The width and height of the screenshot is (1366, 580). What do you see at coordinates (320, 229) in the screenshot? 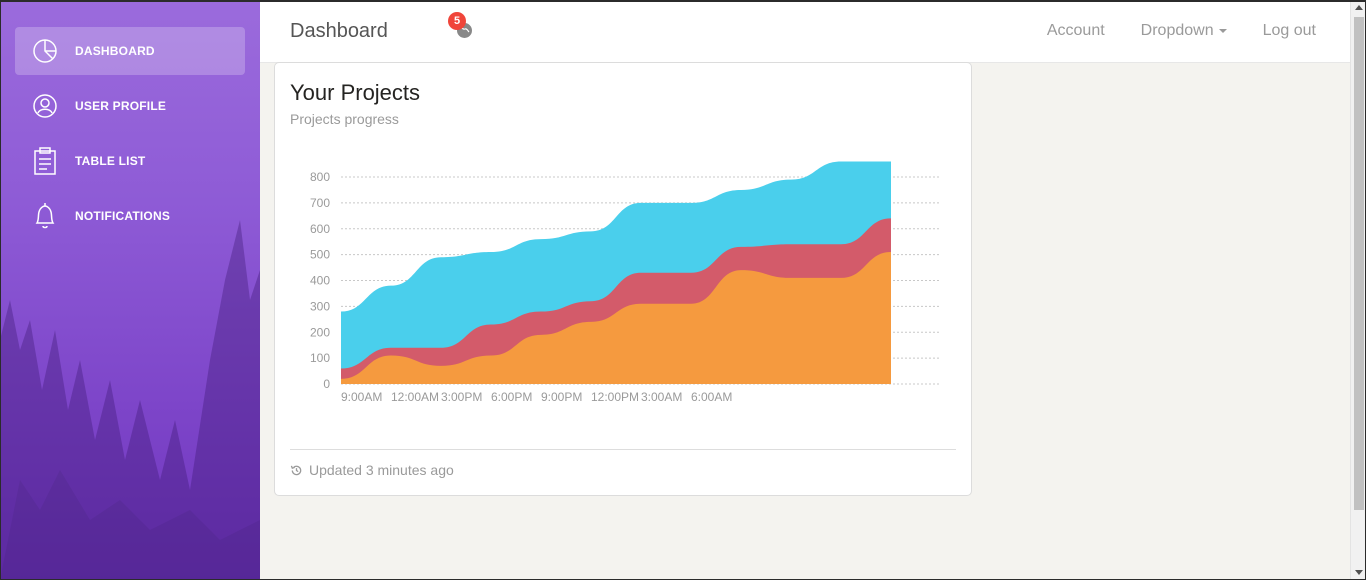
I see `y-tick-label: 600` at bounding box center [320, 229].